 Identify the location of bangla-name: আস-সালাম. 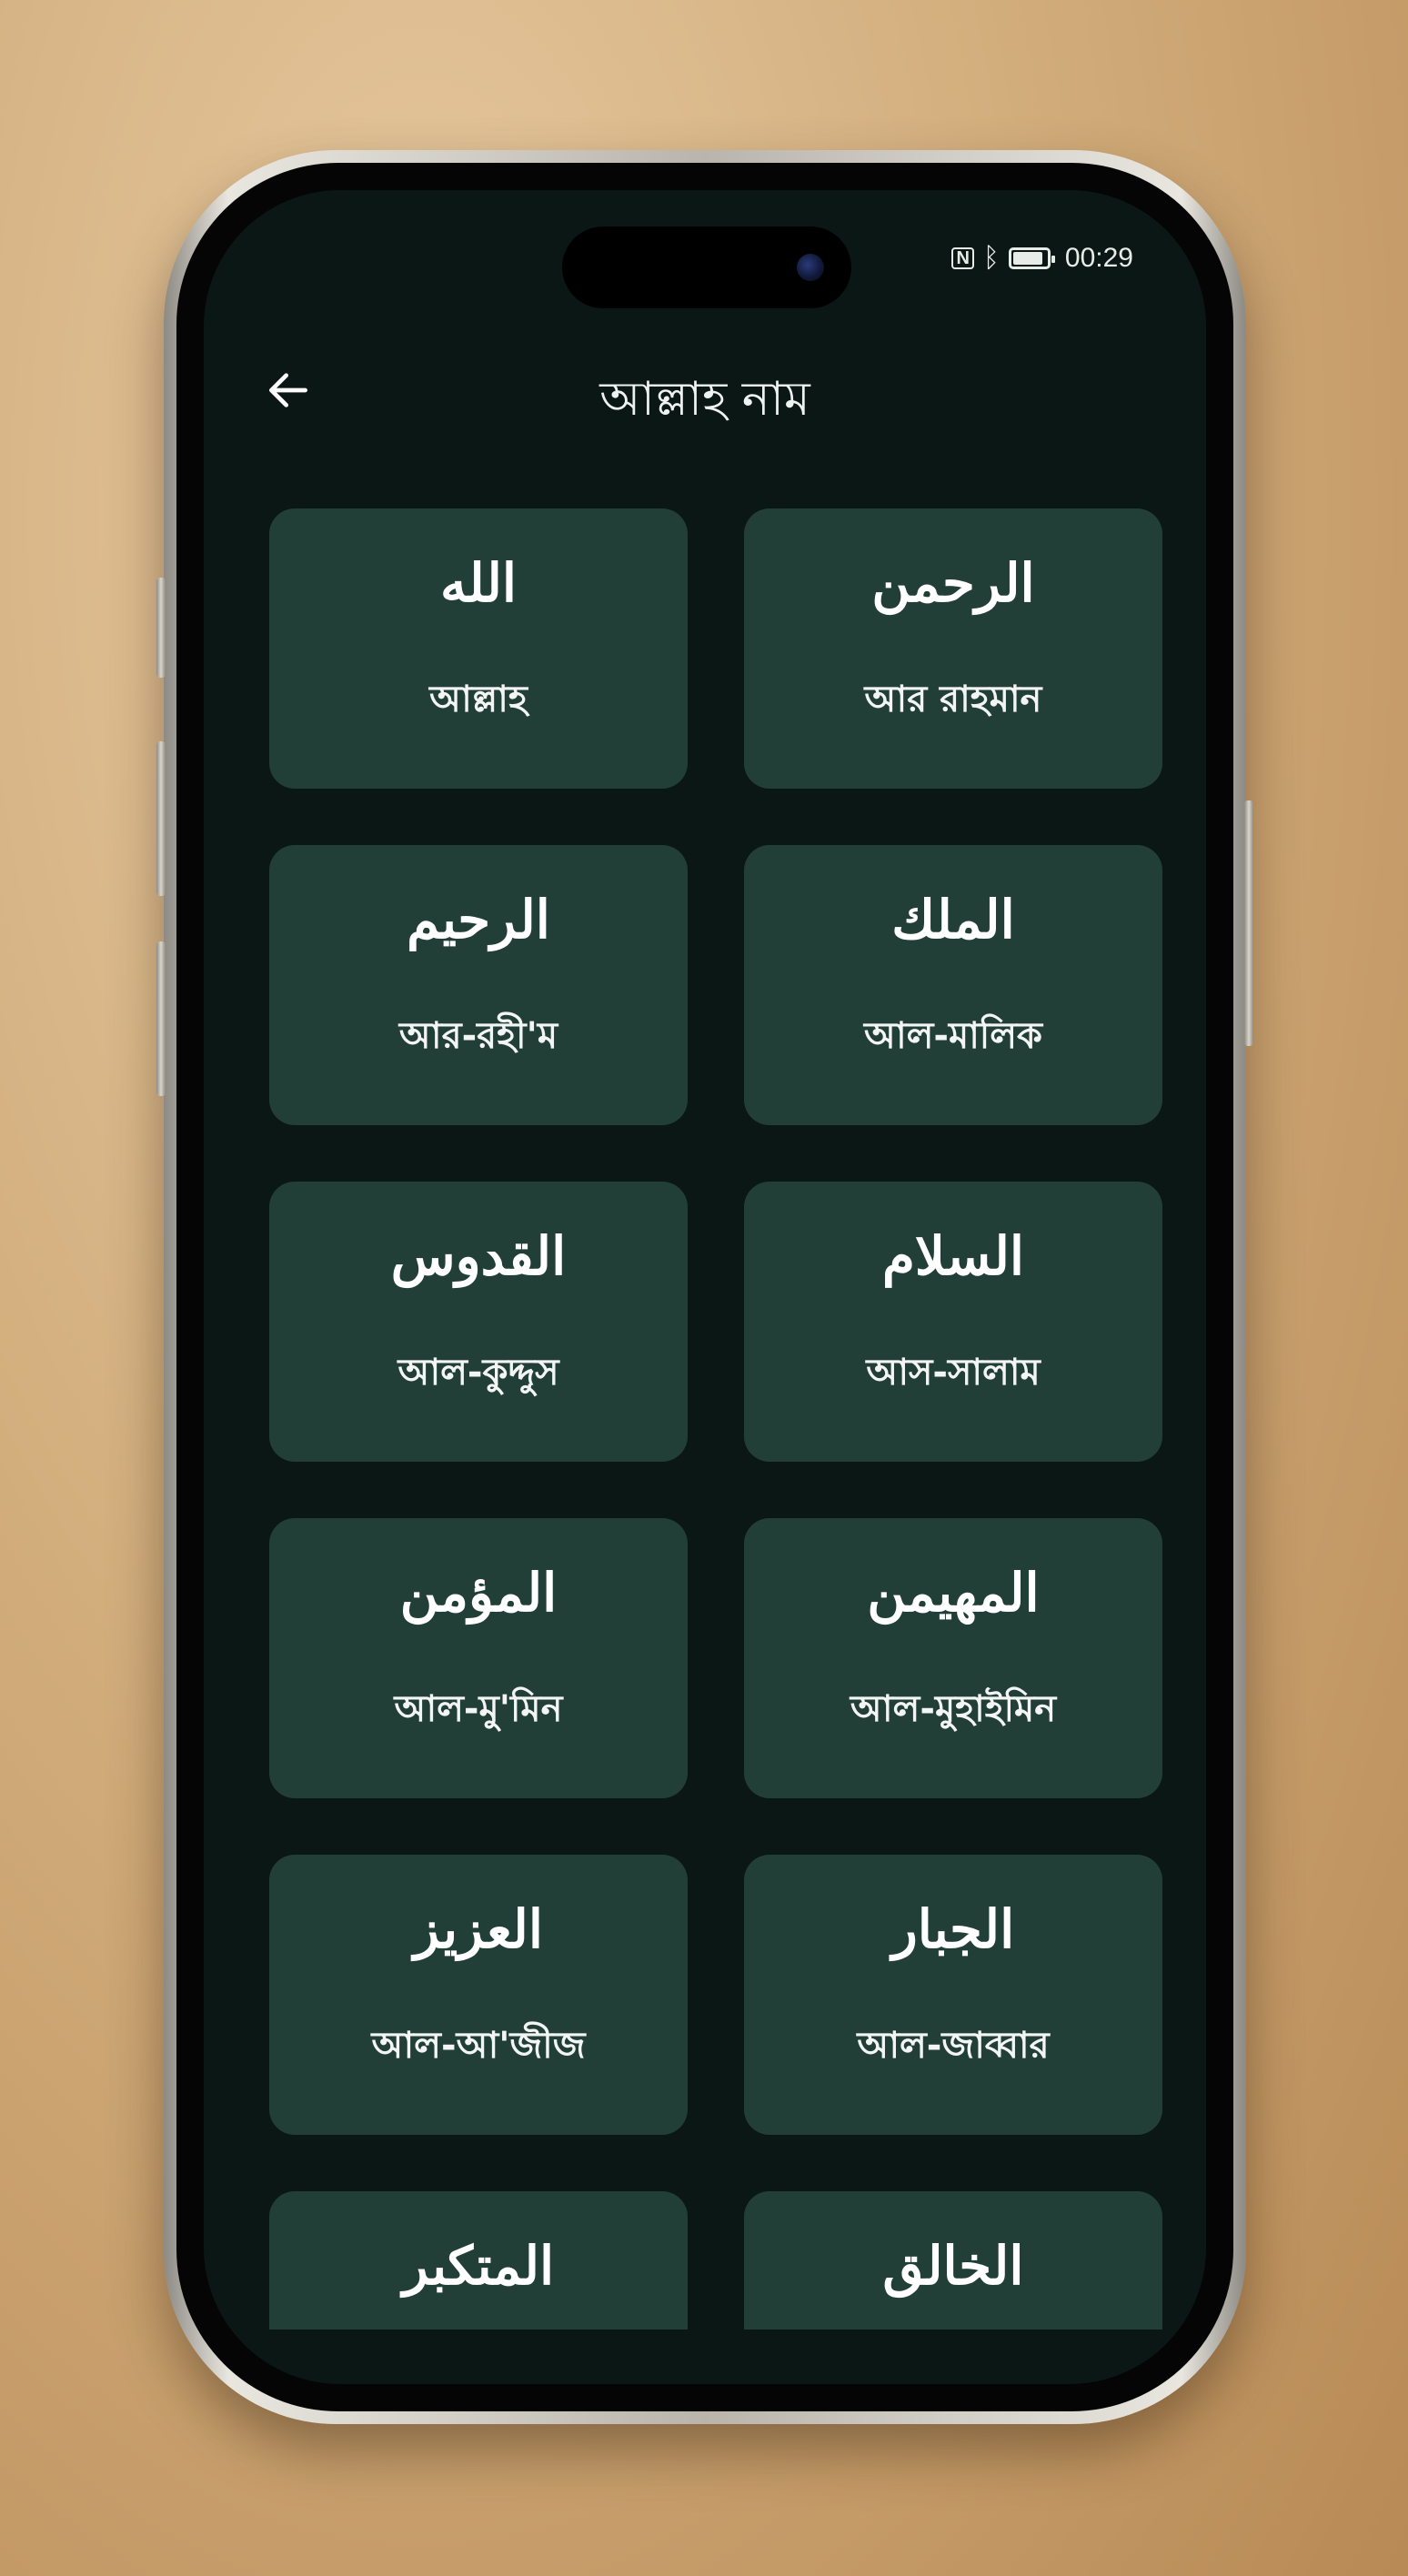
(953, 1373).